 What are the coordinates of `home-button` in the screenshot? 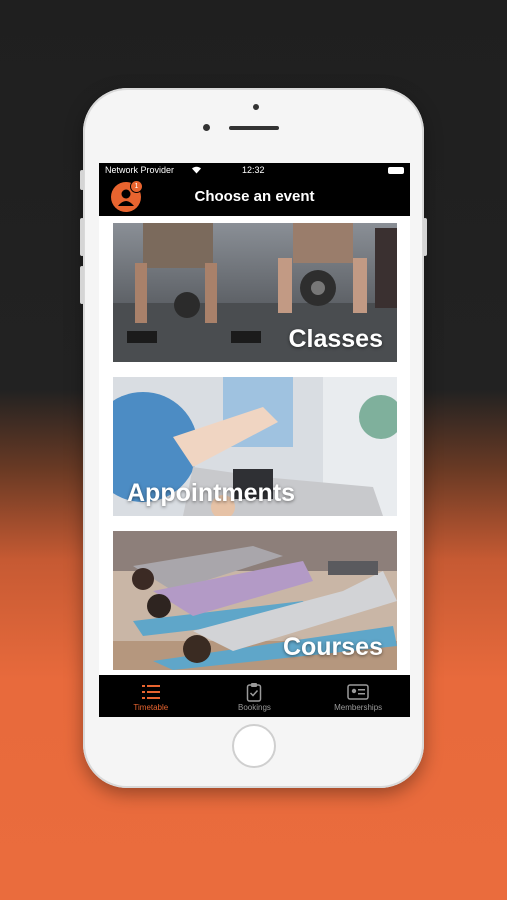 It's located at (254, 746).